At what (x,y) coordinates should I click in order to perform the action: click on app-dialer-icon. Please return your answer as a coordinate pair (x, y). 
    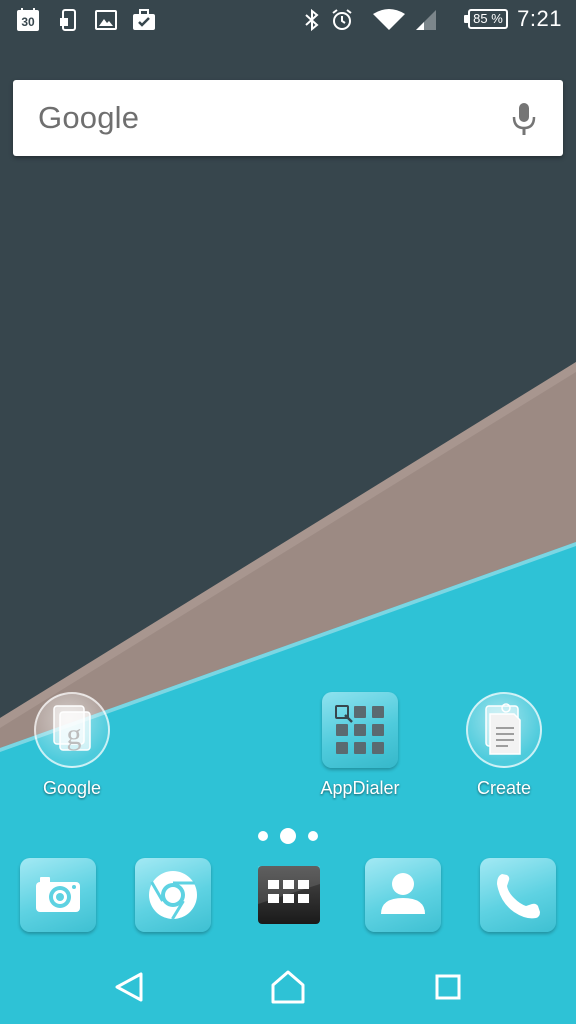
    Looking at the image, I should click on (360, 730).